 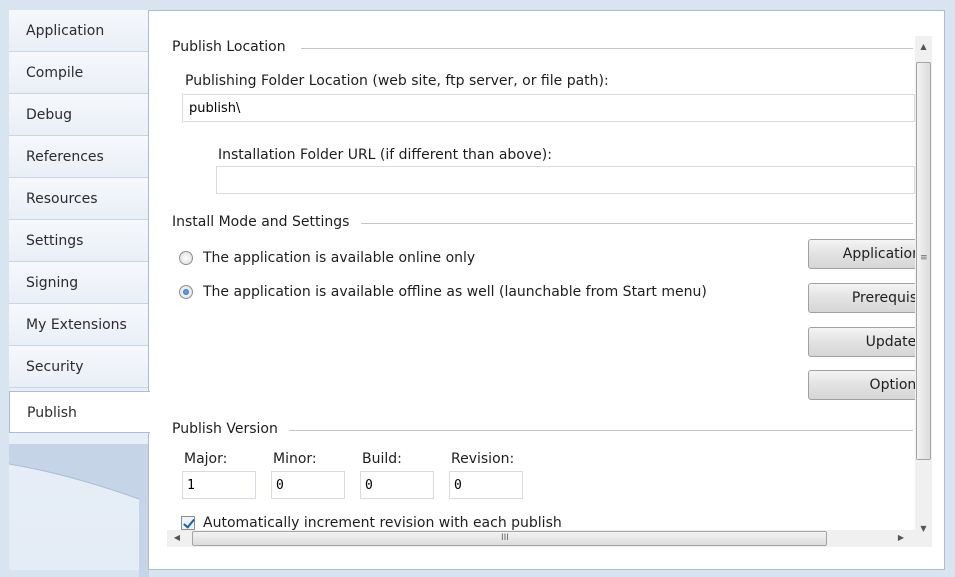 What do you see at coordinates (868, 298) in the screenshot?
I see `prerequisites-button: Prerequisi` at bounding box center [868, 298].